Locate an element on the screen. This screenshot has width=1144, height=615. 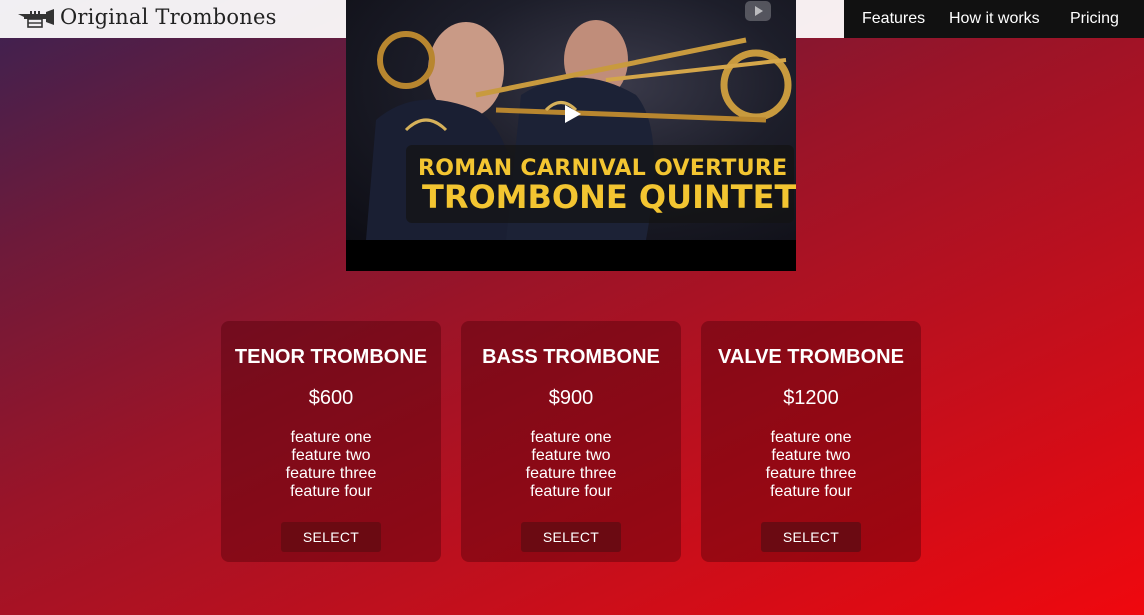
card-title: TENOR TROMBONE is located at coordinates (331, 357).